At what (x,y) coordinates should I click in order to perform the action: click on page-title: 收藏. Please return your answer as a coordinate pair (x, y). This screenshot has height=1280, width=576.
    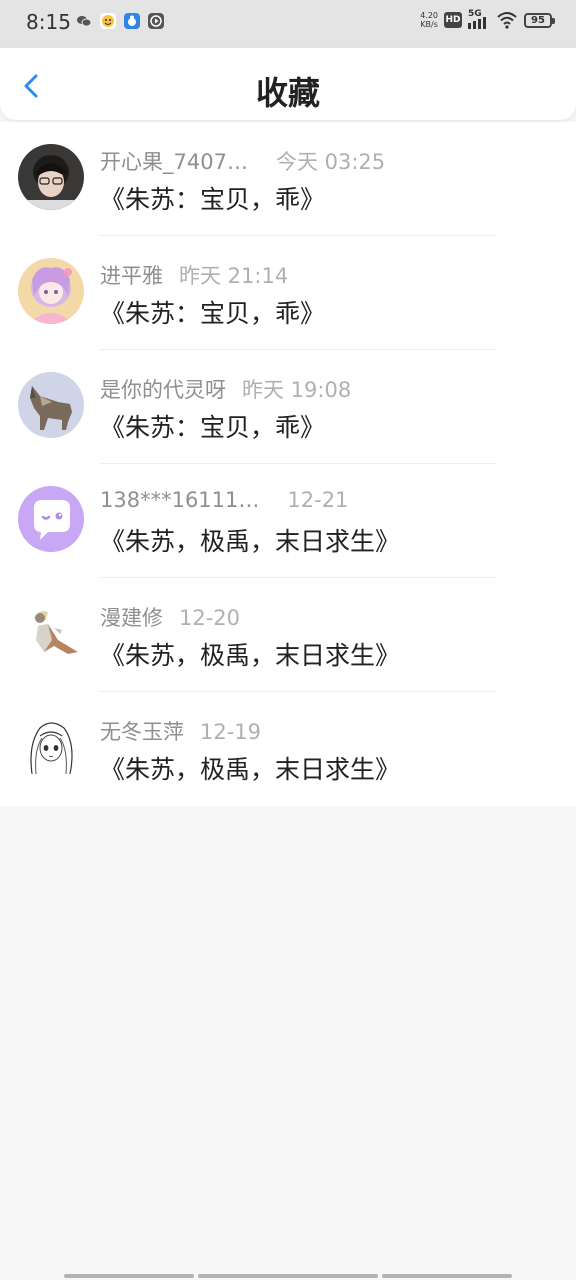
    Looking at the image, I should click on (287, 93).